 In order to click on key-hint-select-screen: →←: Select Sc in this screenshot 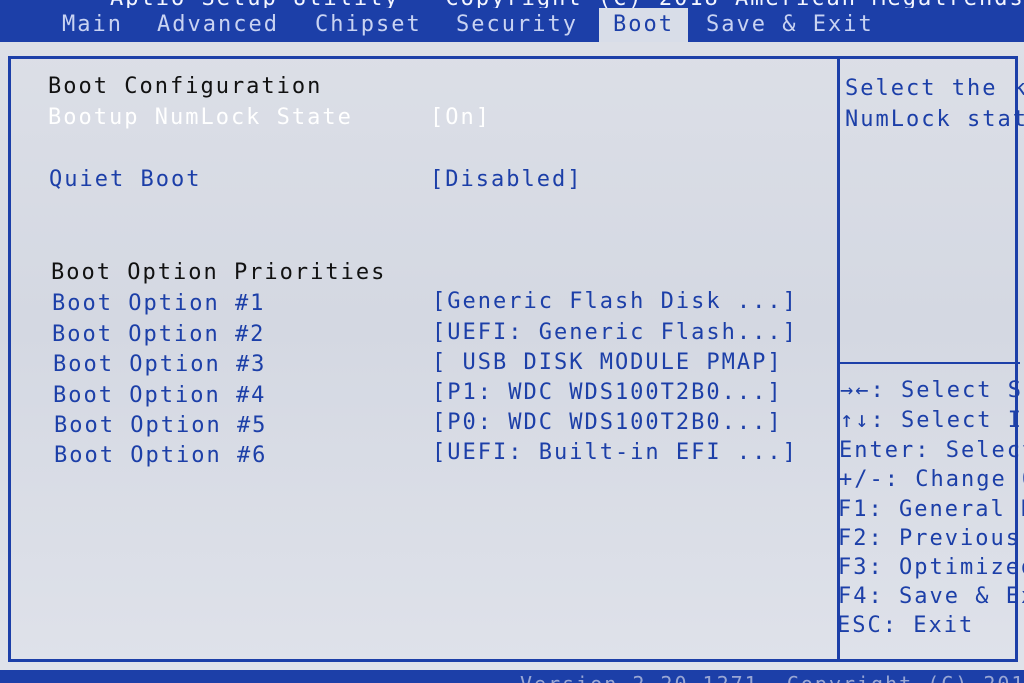, I will do `click(932, 390)`.